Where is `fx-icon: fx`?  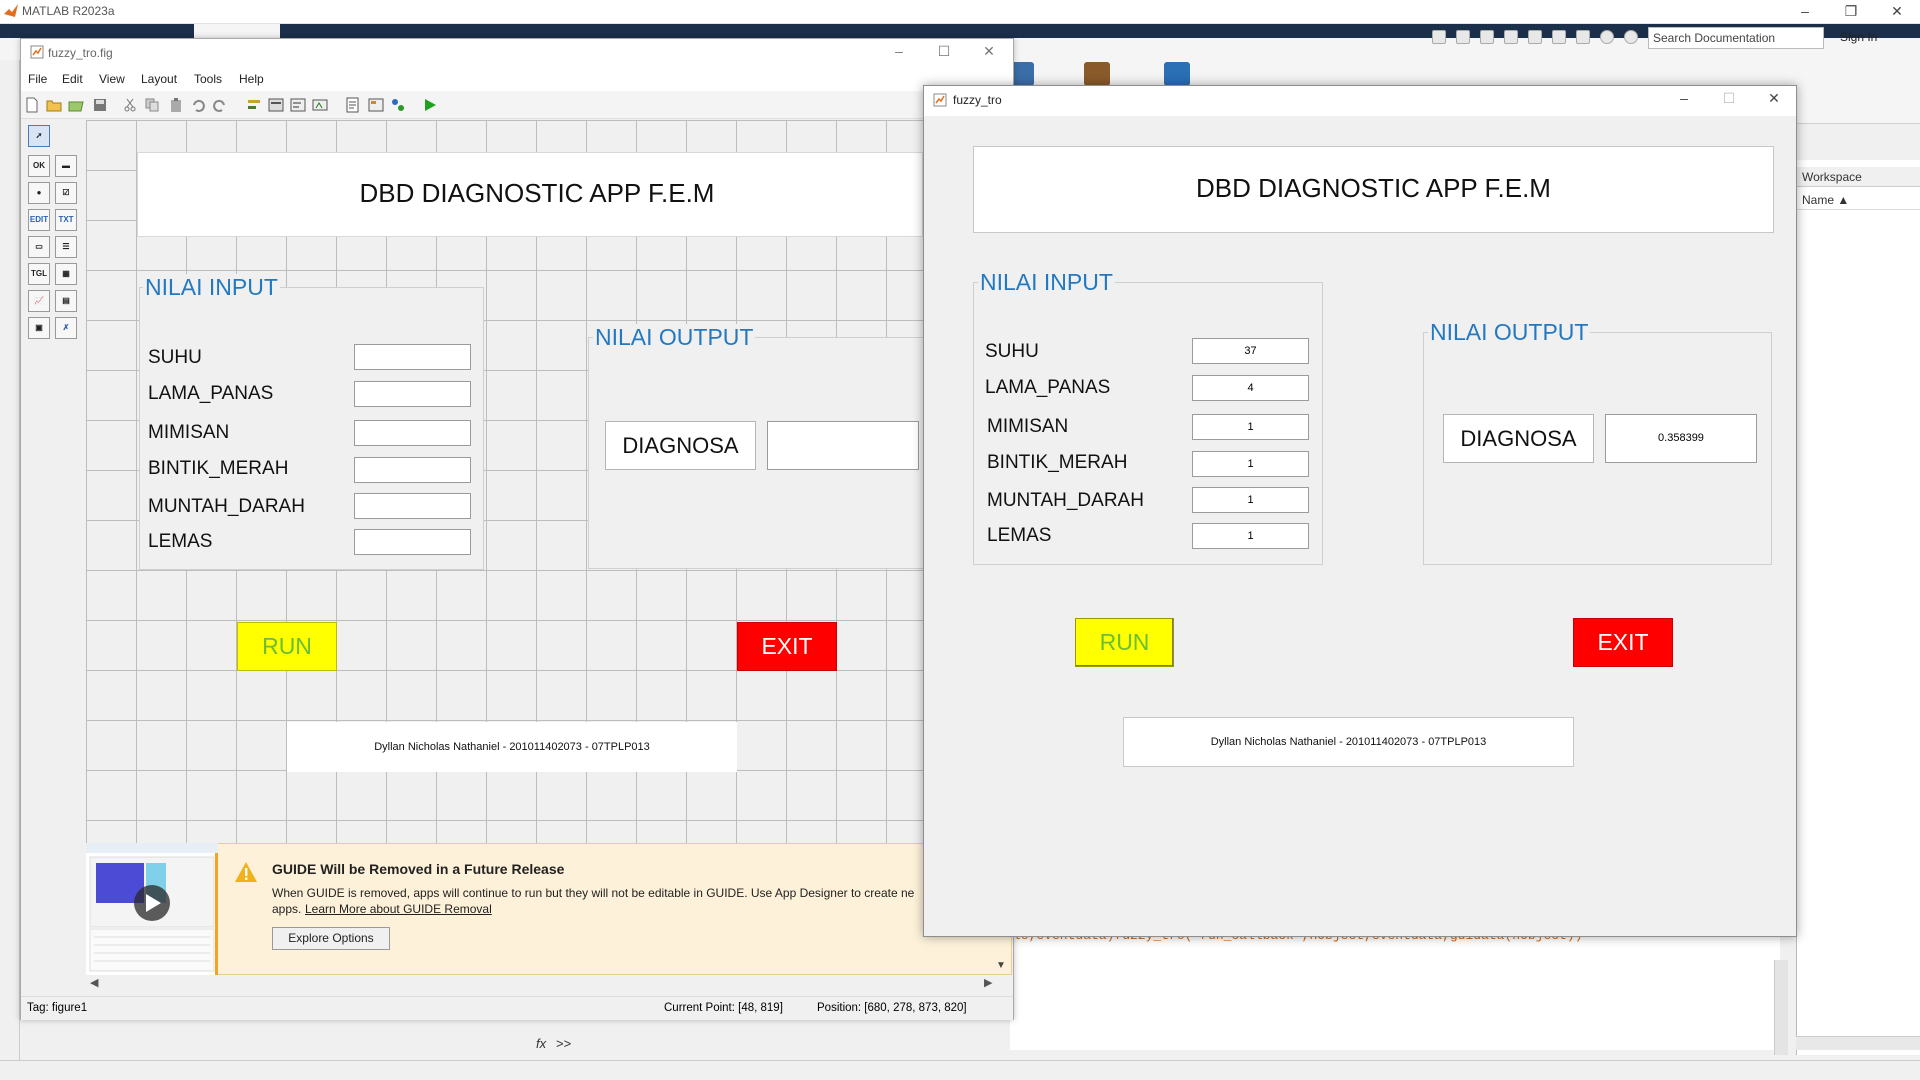
fx-icon: fx is located at coordinates (541, 1043).